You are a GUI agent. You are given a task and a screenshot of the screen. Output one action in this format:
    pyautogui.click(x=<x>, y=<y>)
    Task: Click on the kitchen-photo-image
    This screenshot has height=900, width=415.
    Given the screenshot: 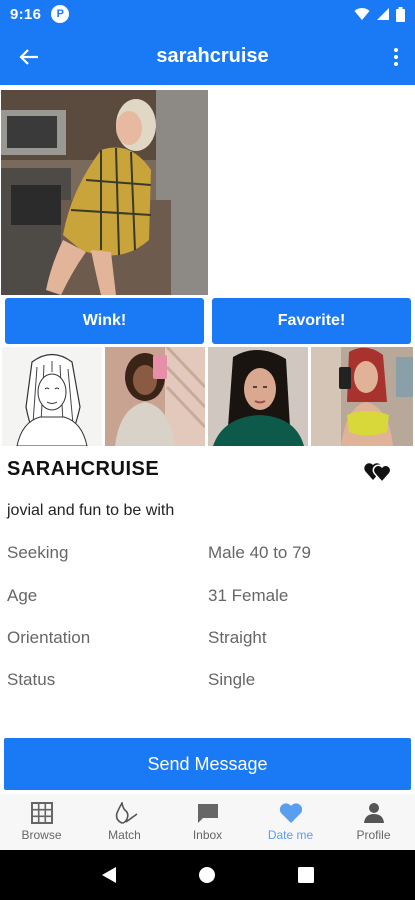 What is the action you would take?
    pyautogui.click(x=104, y=192)
    